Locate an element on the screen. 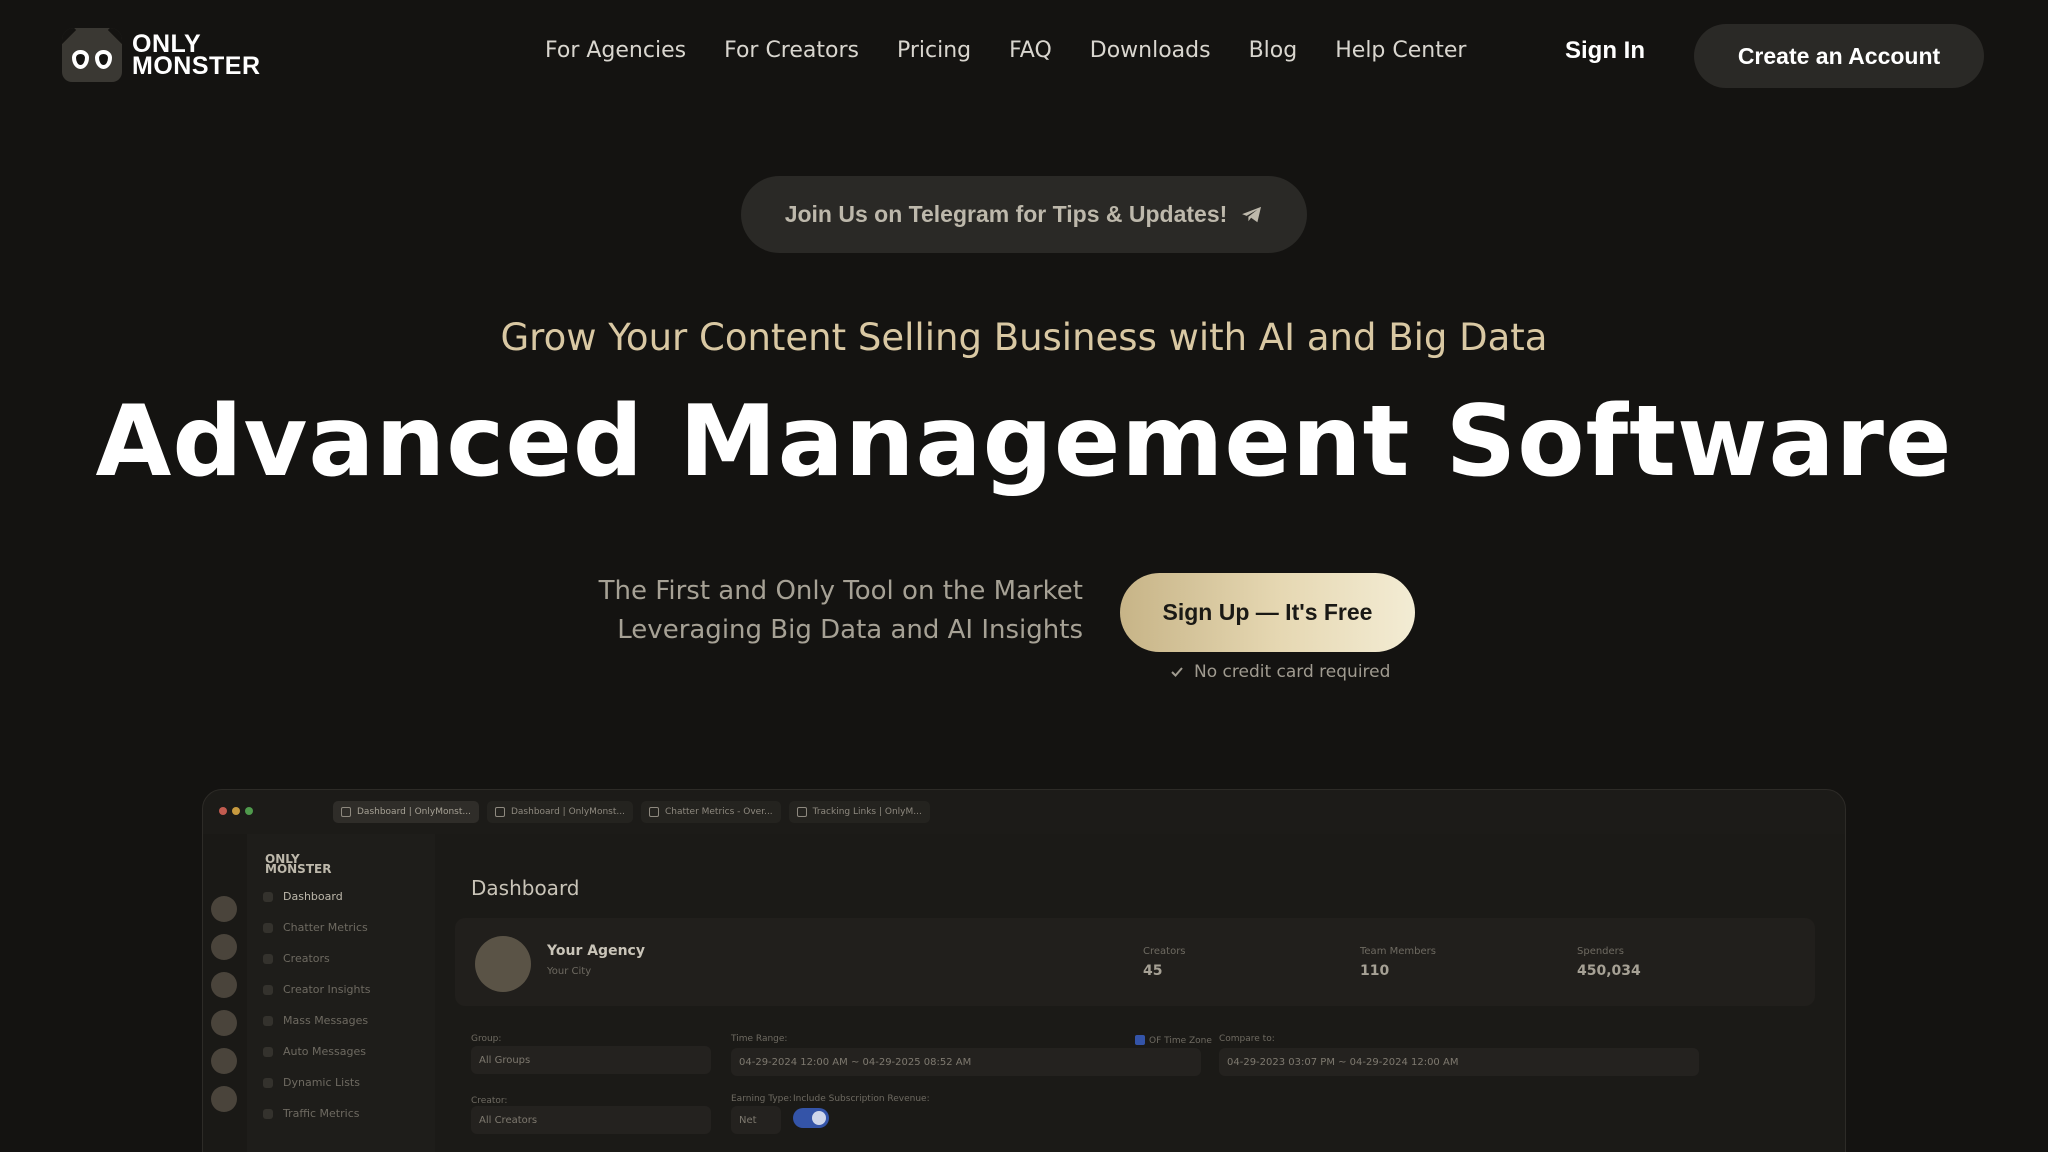 Image resolution: width=2048 pixels, height=1152 pixels. no-credit-card-text: No credit card required is located at coordinates (1292, 672).